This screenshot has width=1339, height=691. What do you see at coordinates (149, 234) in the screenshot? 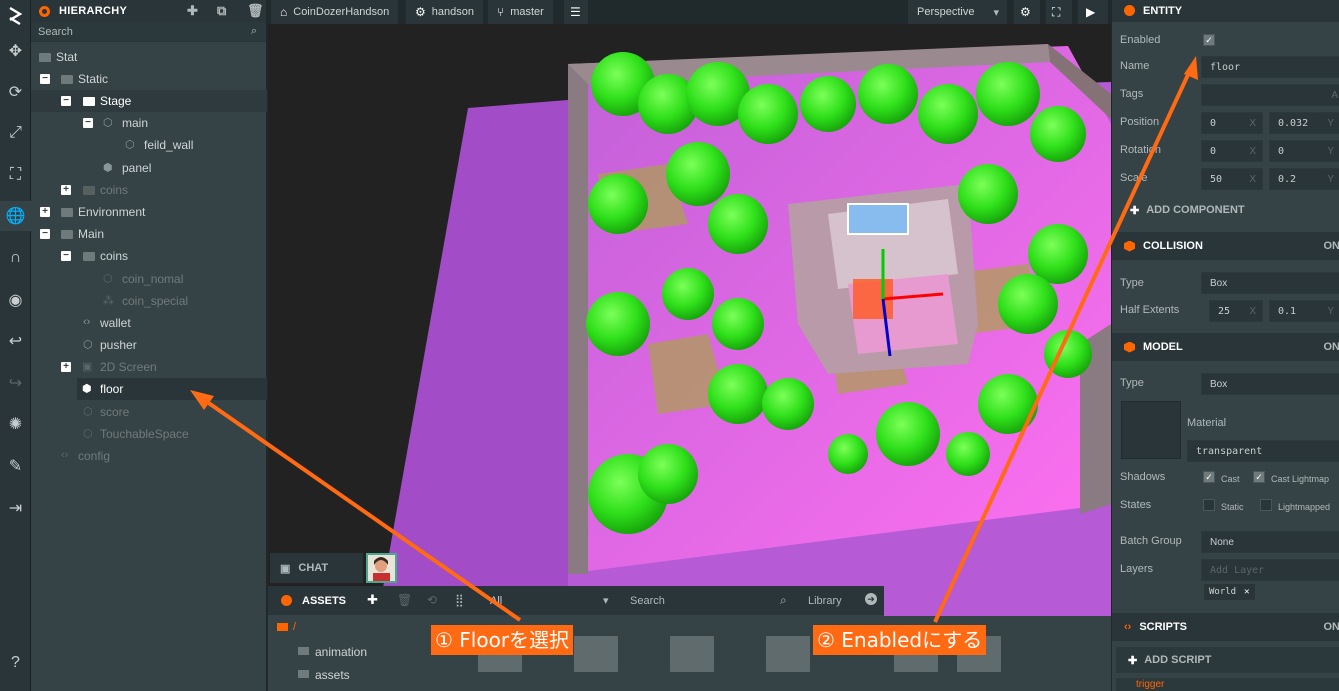
I see `tree-item-main-group: − Main` at bounding box center [149, 234].